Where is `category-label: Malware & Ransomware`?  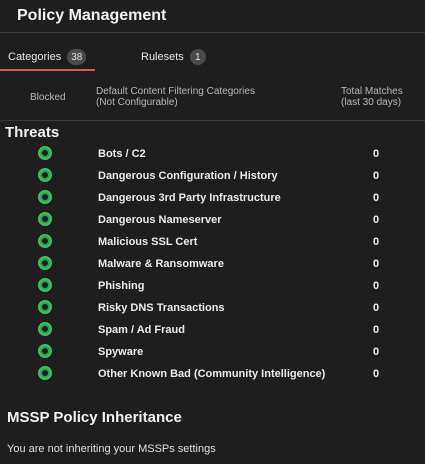 category-label: Malware & Ransomware is located at coordinates (161, 264).